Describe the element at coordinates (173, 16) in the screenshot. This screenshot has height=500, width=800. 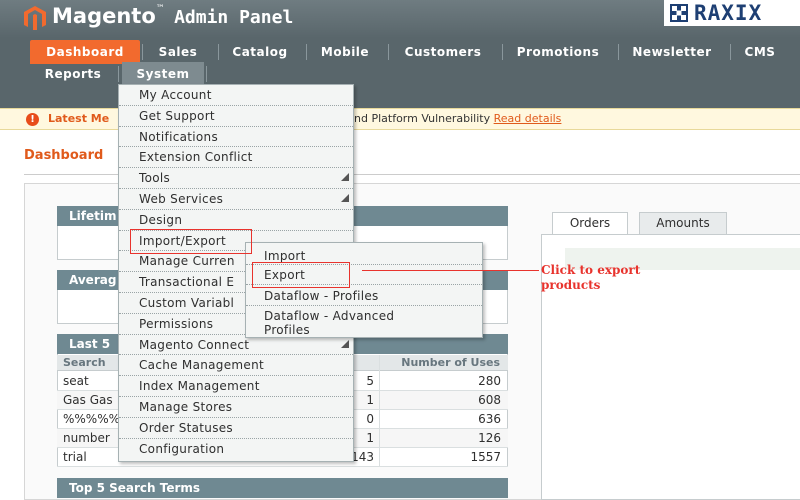
I see `app-title: Magento™ Admin Panel` at that location.